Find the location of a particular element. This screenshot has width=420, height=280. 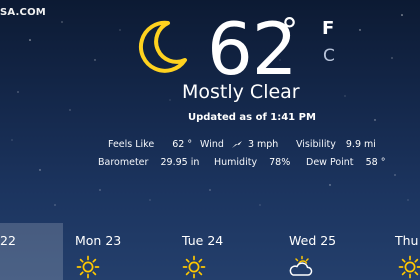

feels-like-value: 62 ° is located at coordinates (182, 144).